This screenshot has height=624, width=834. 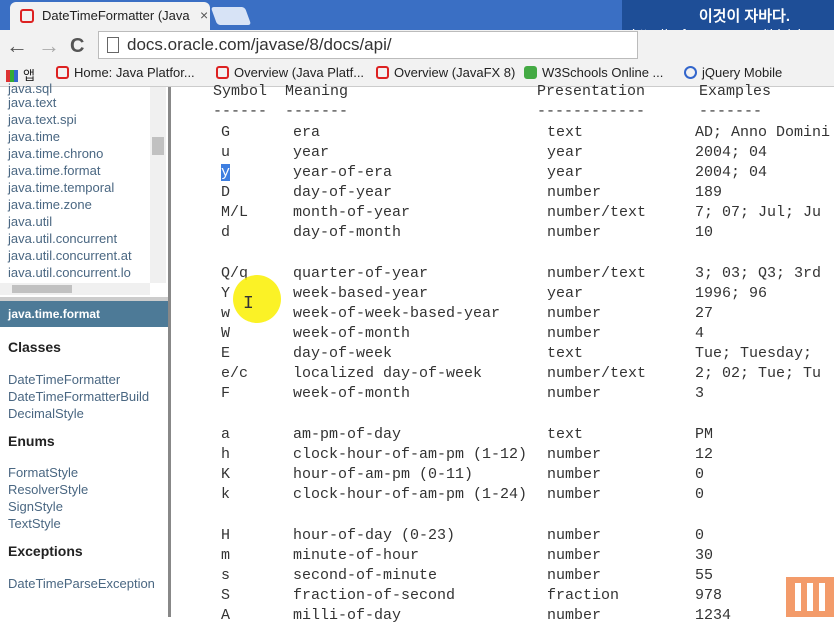 What do you see at coordinates (709, 595) in the screenshot?
I see `table-cell: 978` at bounding box center [709, 595].